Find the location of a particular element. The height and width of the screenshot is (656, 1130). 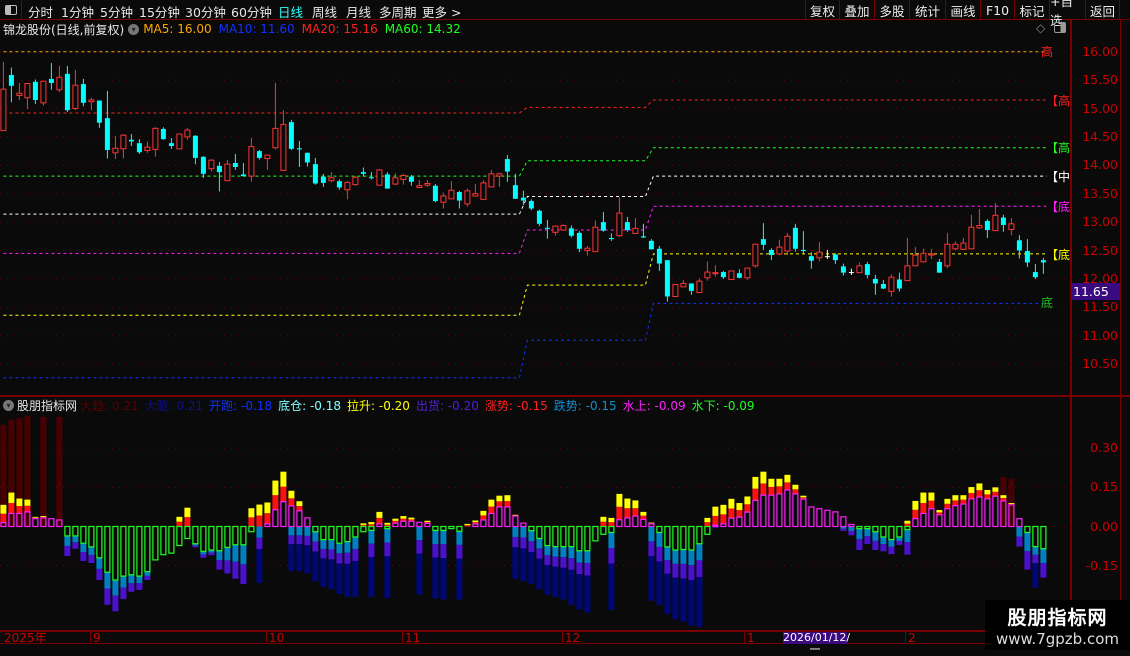

indicator-axis-label: 0.30 is located at coordinates (1104, 448).